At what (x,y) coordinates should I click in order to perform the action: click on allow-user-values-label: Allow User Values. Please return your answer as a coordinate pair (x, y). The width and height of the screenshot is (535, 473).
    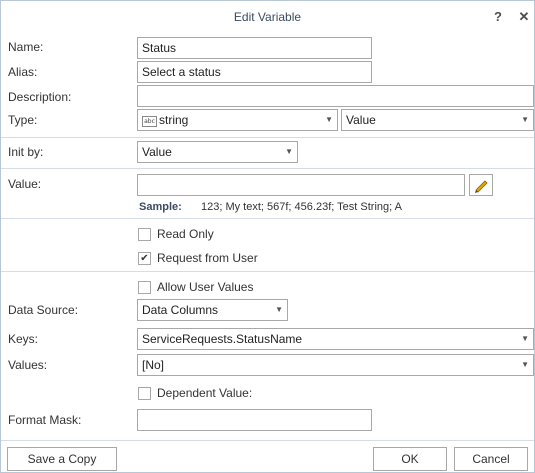
    Looking at the image, I should click on (205, 287).